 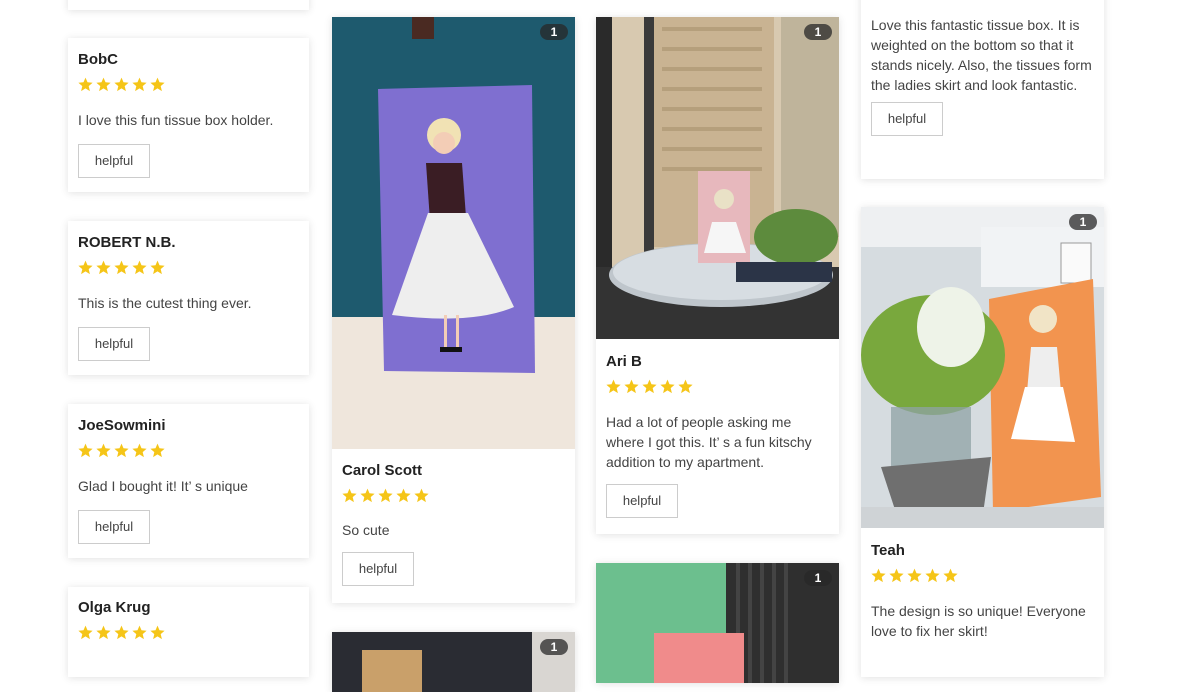 I want to click on tissue-box-photo-window, so click(x=717, y=178).